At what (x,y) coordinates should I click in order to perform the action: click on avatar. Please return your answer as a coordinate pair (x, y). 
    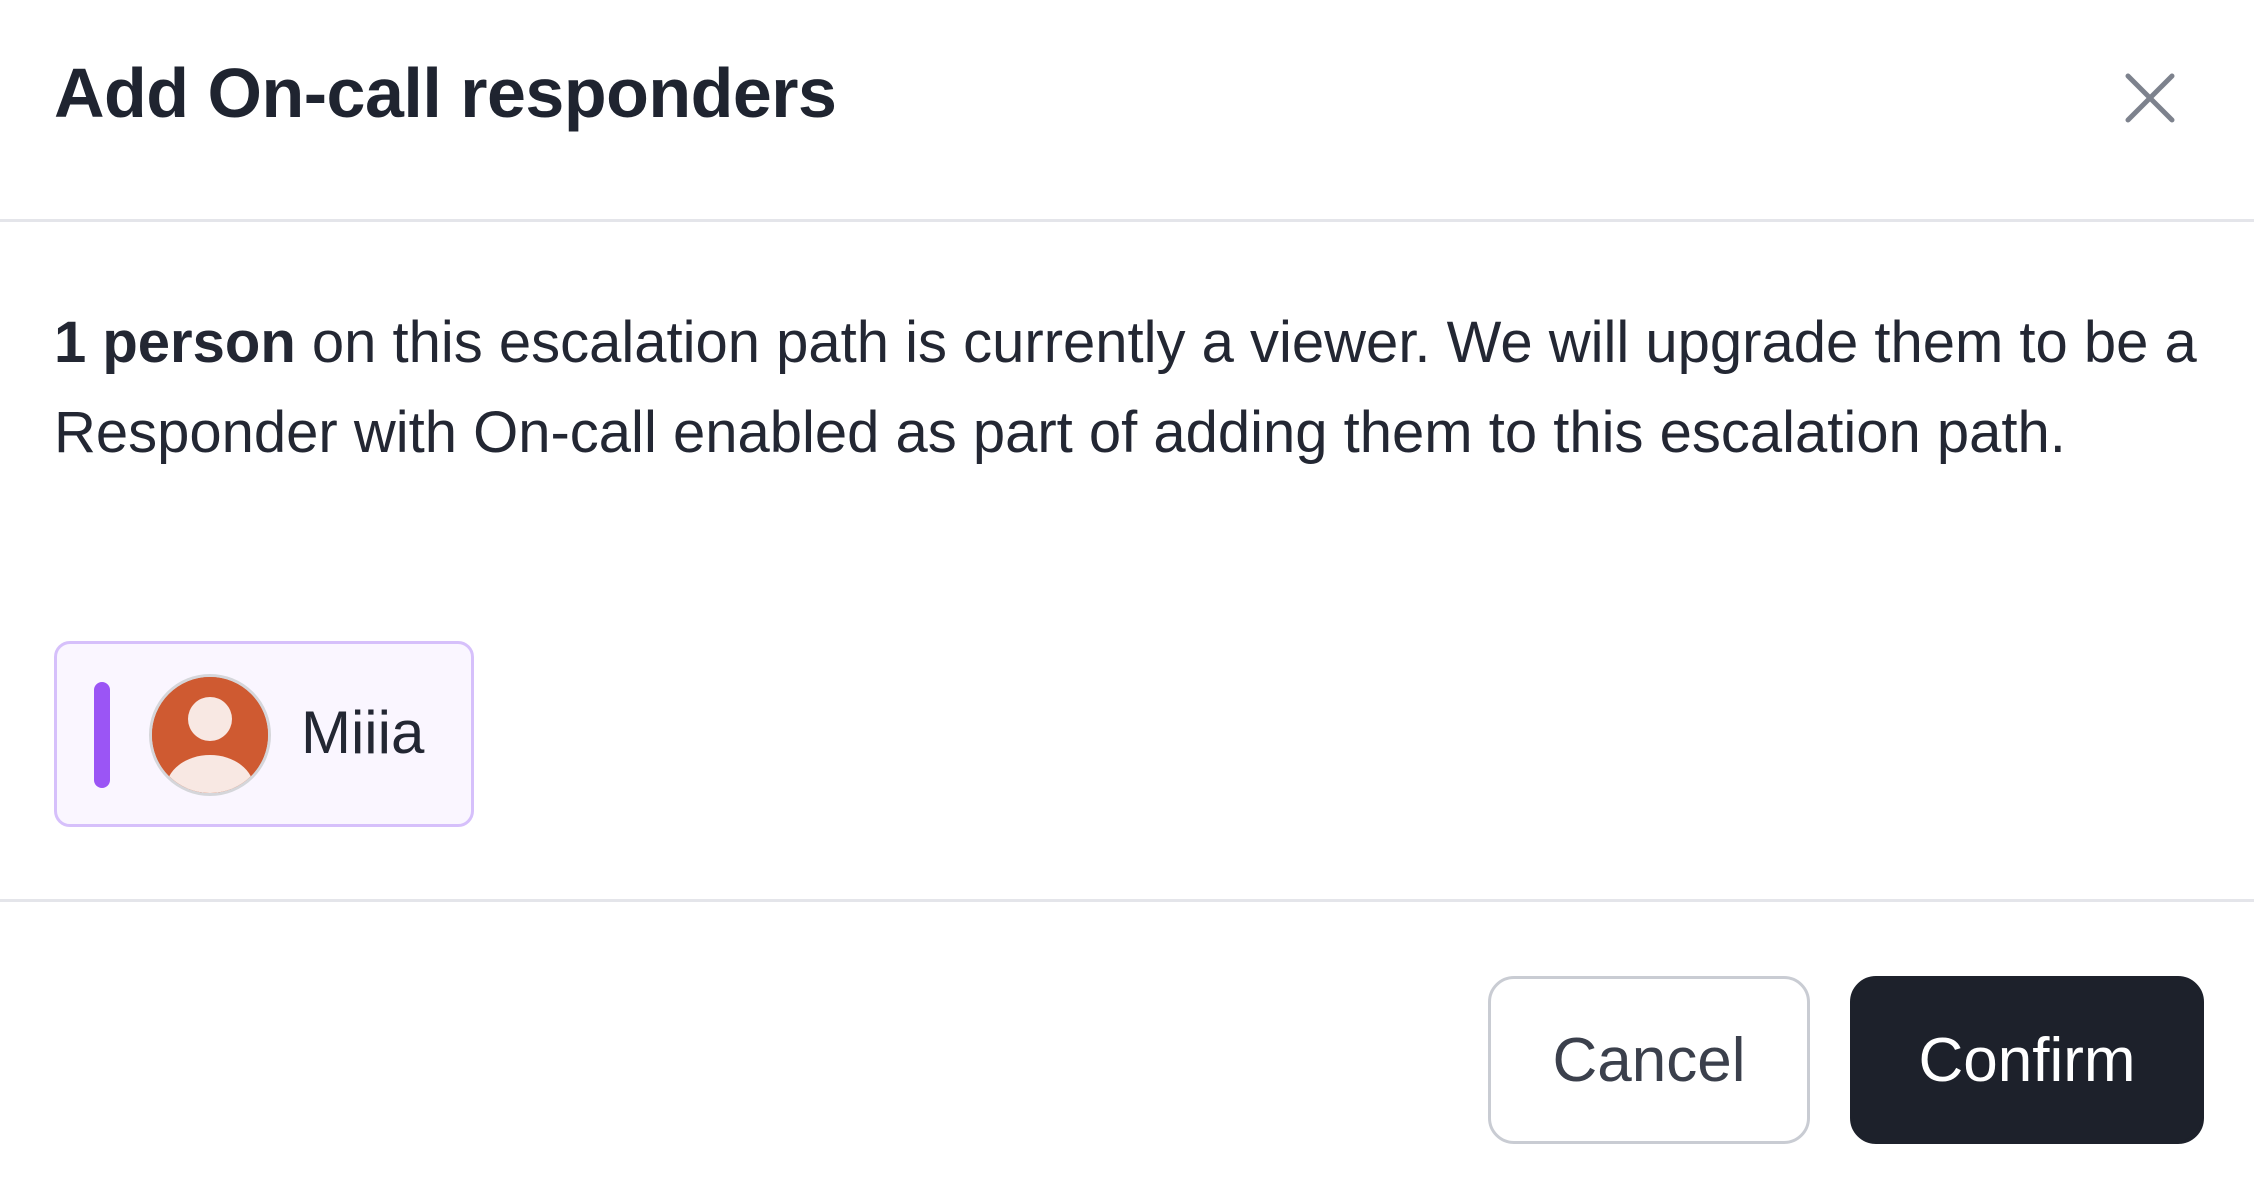
    Looking at the image, I should click on (210, 735).